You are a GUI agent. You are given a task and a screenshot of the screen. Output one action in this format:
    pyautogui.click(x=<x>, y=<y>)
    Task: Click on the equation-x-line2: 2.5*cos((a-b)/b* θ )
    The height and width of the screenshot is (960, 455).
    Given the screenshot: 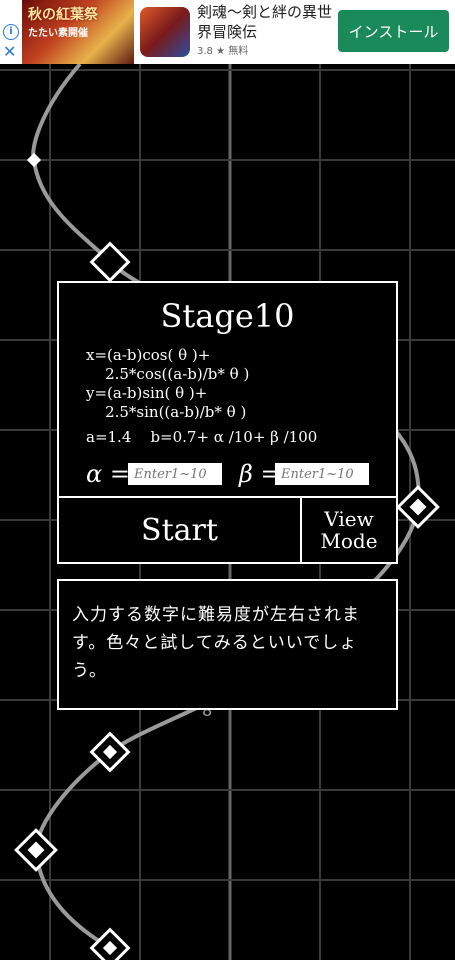 What is the action you would take?
    pyautogui.click(x=168, y=374)
    